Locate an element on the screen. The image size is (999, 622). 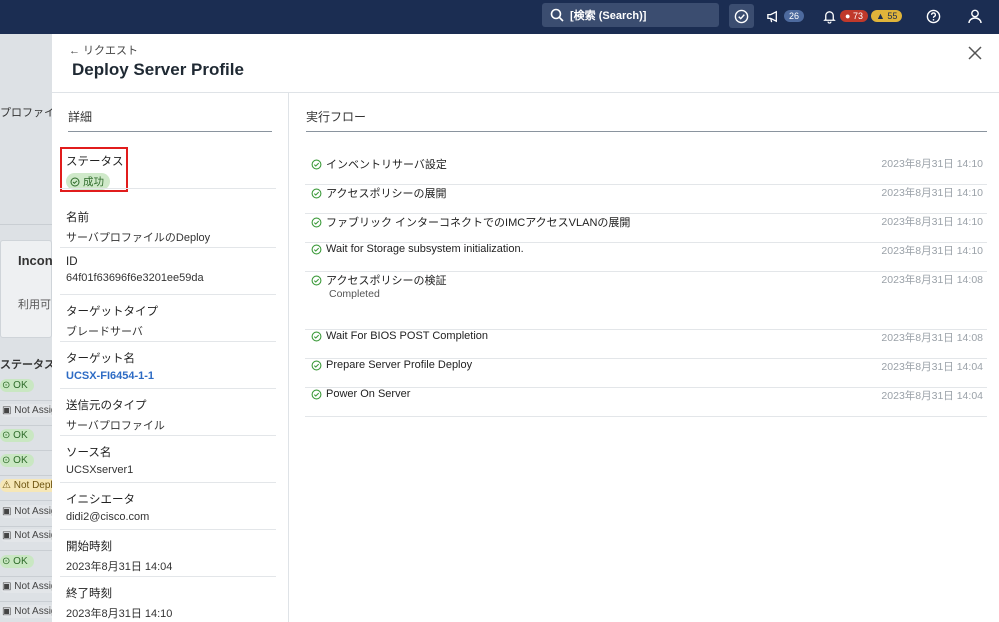
flow-step-status: Completed is located at coordinates (354, 294).